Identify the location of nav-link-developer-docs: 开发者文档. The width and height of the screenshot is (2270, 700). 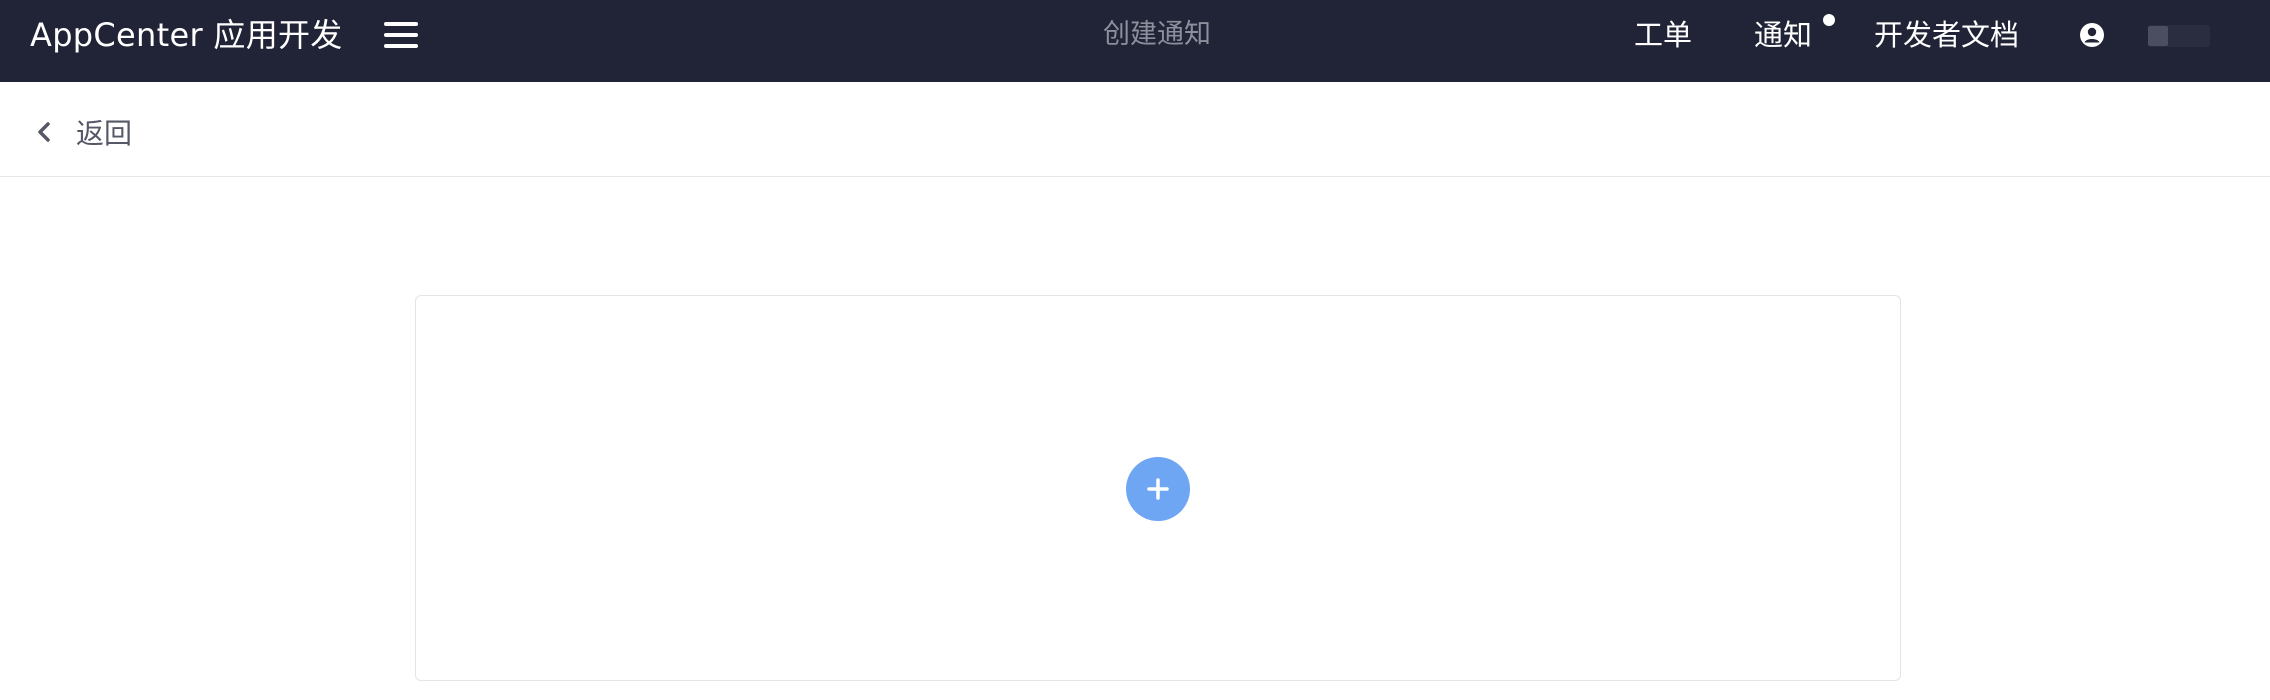
(1946, 35).